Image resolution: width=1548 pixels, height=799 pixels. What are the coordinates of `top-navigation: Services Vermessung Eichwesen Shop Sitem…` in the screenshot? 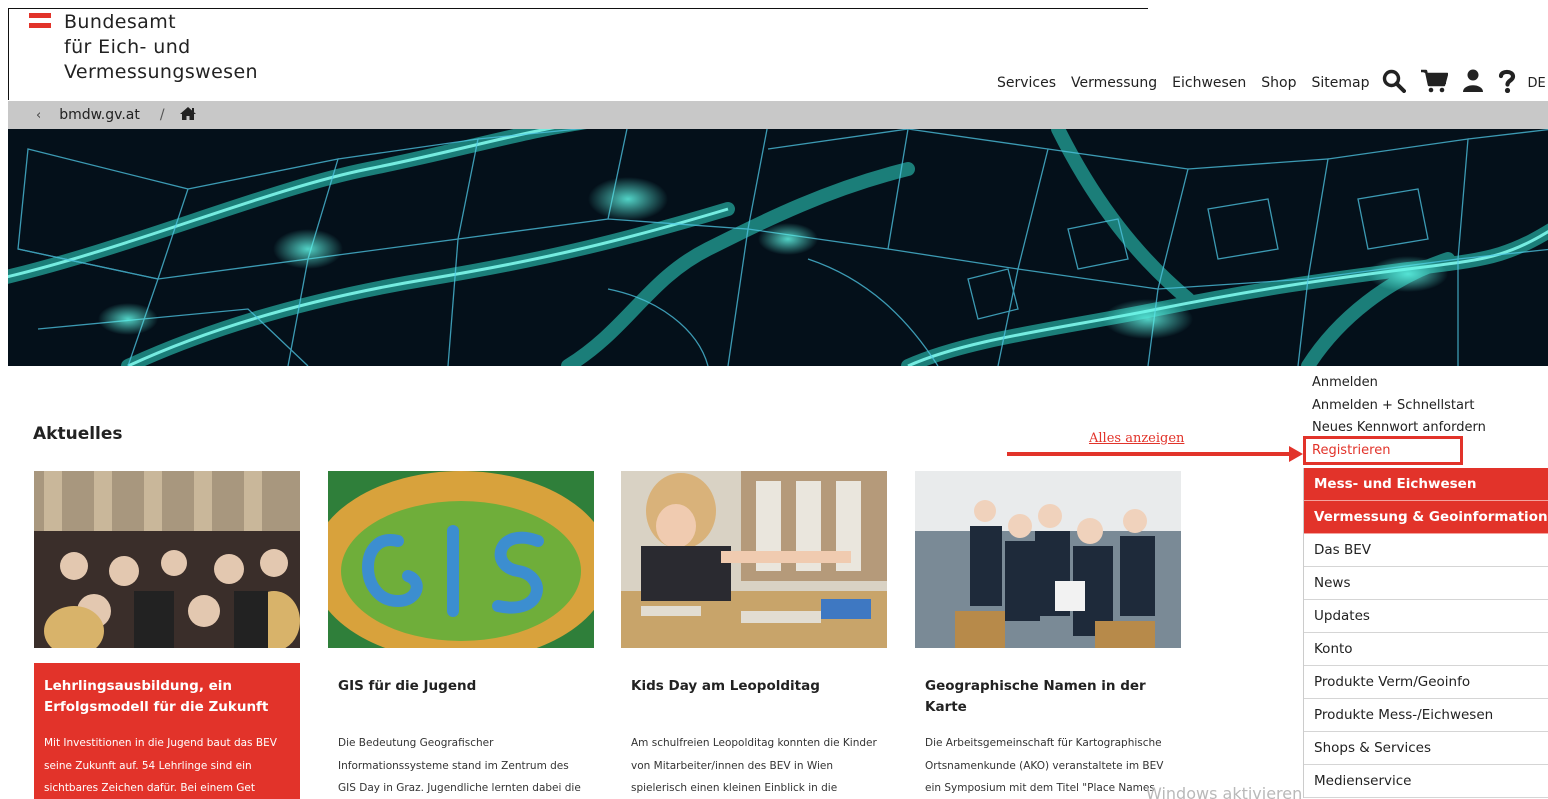 It's located at (1272, 83).